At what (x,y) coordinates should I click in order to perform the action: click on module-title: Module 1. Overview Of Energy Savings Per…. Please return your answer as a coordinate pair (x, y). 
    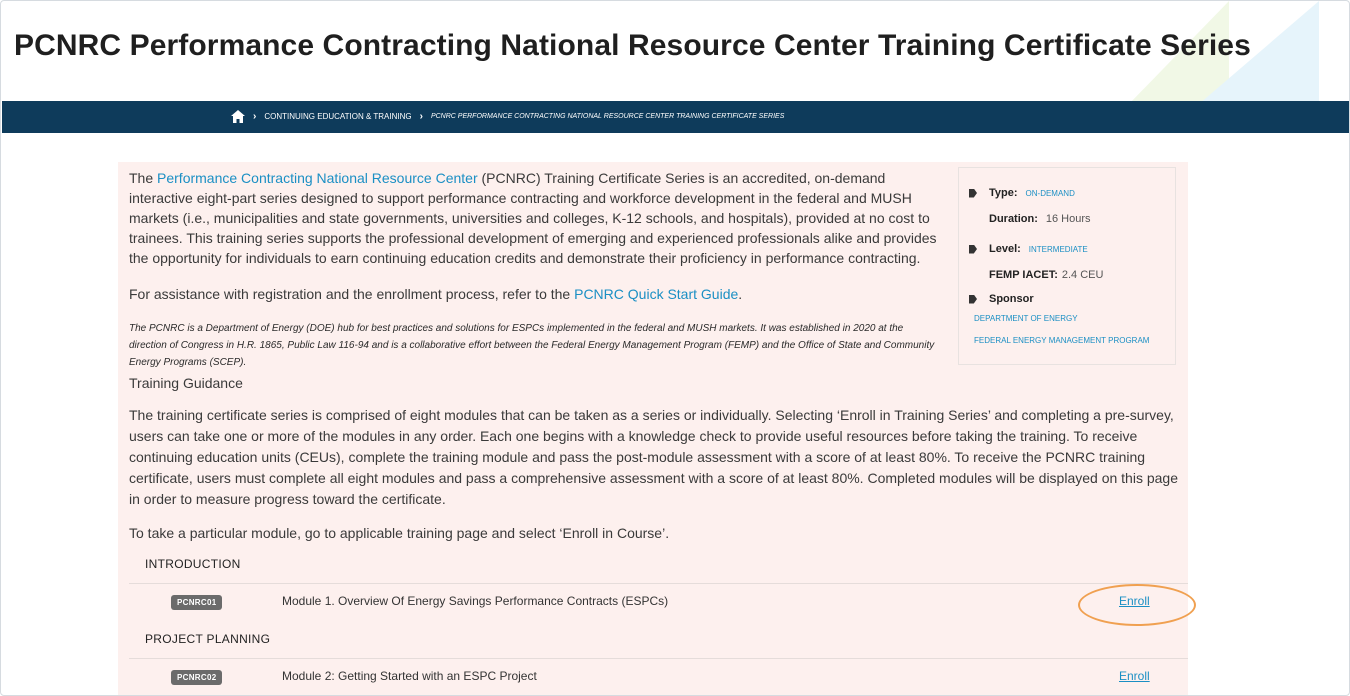
    Looking at the image, I should click on (475, 601).